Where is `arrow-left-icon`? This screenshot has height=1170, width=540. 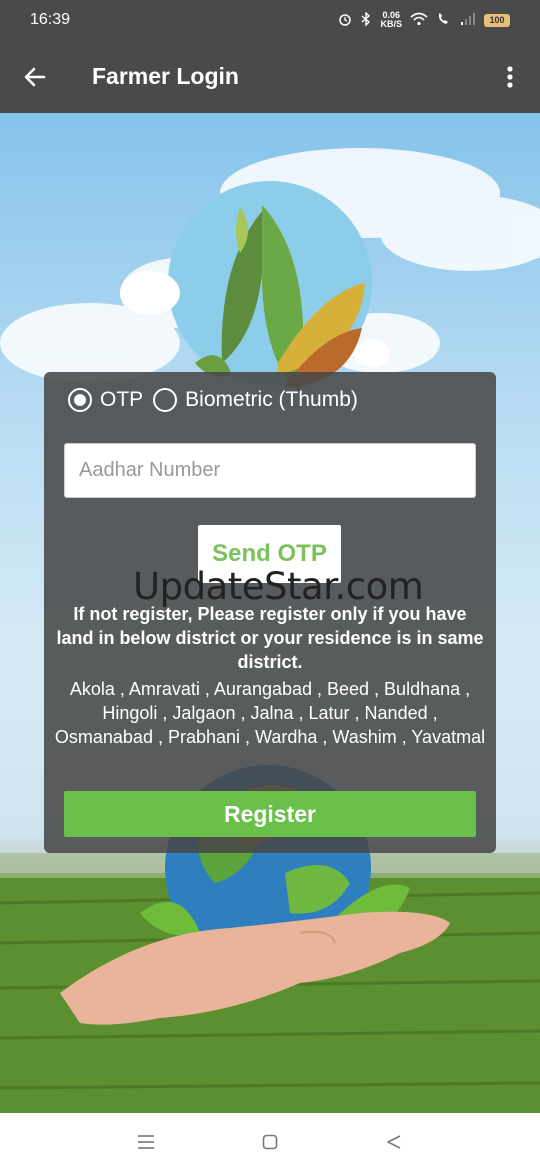
arrow-left-icon is located at coordinates (35, 76).